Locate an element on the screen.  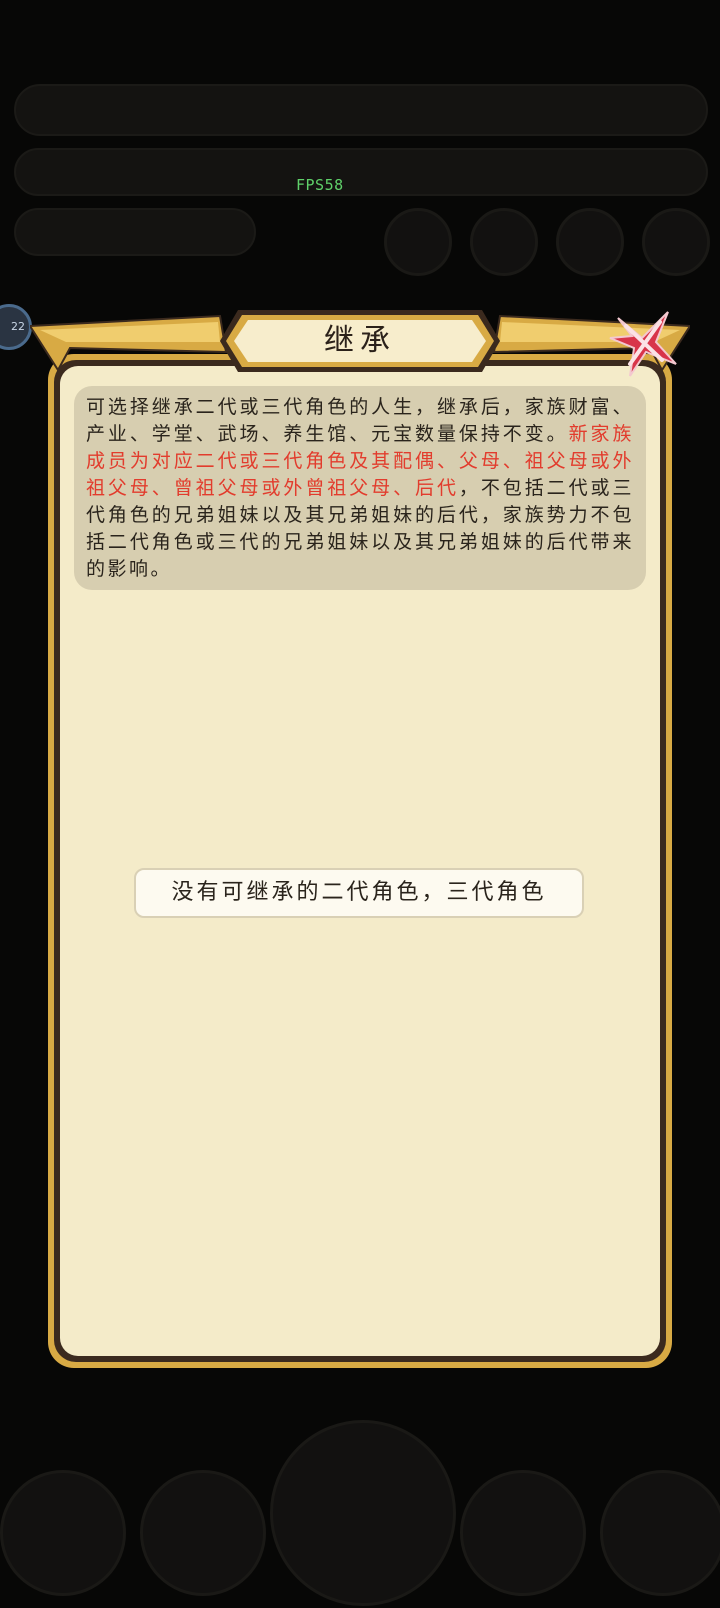
background-bottom-center is located at coordinates (363, 1513).